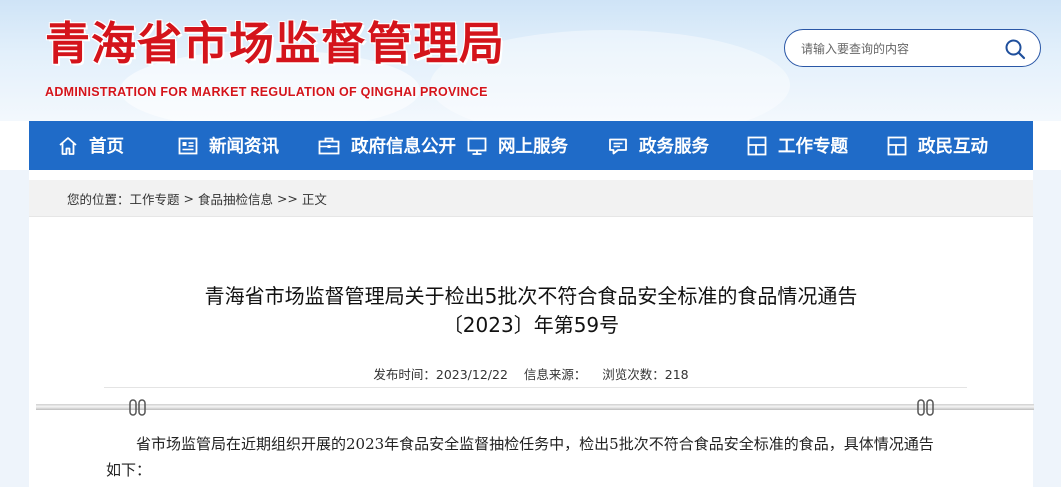  Describe the element at coordinates (531, 325) in the screenshot. I see `article-title-line-2: 〔2023〕年第59号` at that location.